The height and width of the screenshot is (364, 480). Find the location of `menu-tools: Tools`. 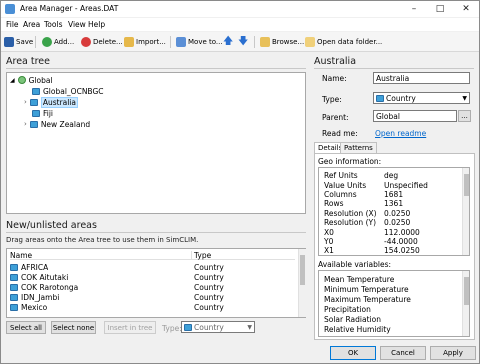

menu-tools: Tools is located at coordinates (53, 24).